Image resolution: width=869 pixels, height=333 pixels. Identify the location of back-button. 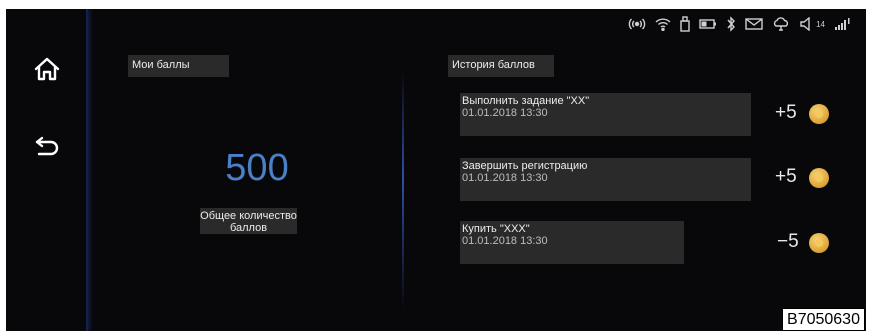
(47, 146).